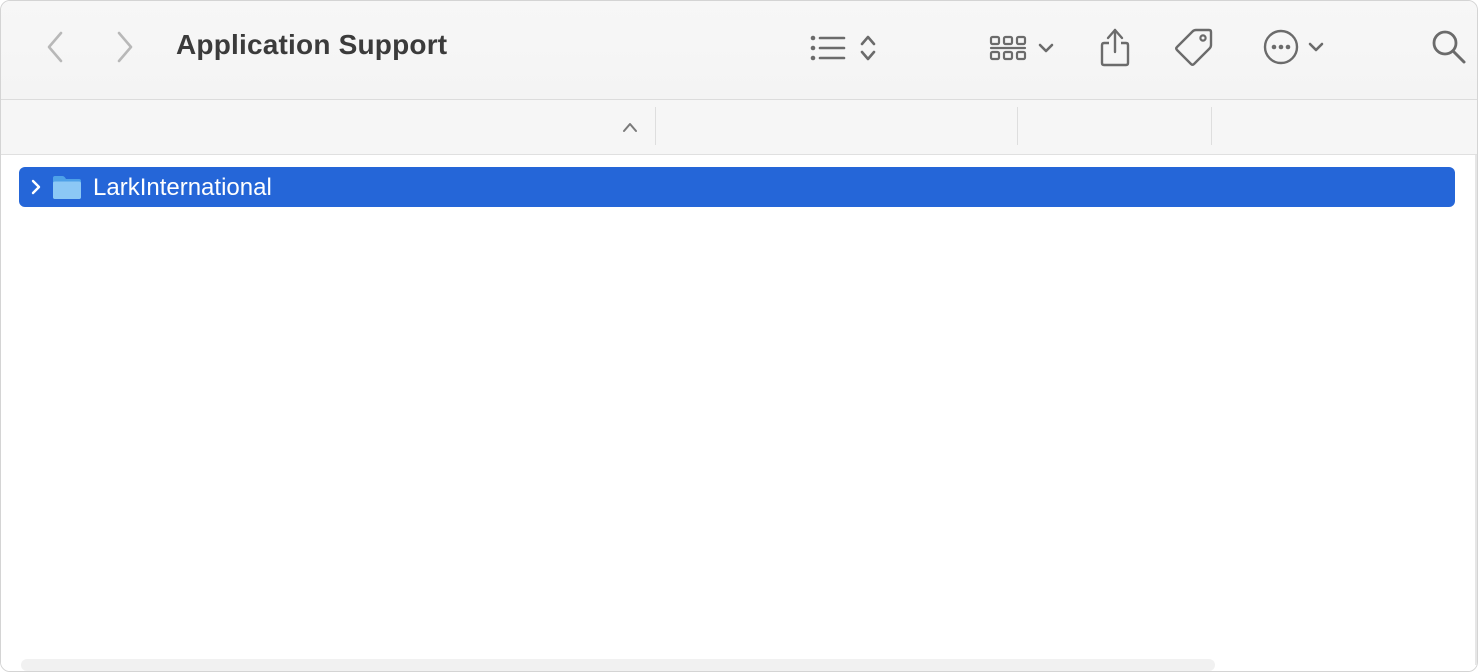 The height and width of the screenshot is (672, 1478). I want to click on forward-button, so click(125, 47).